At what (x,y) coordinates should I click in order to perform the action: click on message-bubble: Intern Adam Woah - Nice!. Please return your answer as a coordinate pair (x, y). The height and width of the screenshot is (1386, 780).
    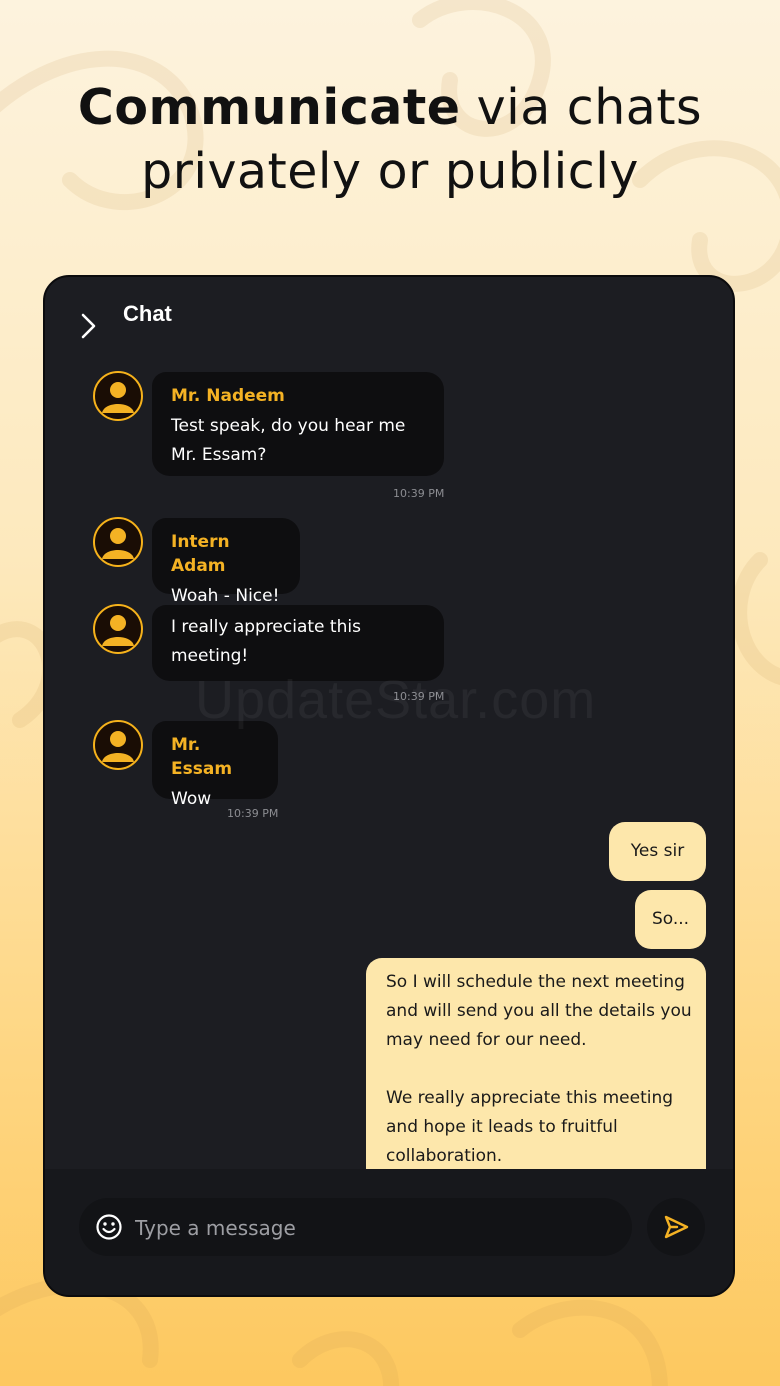
    Looking at the image, I should click on (226, 562).